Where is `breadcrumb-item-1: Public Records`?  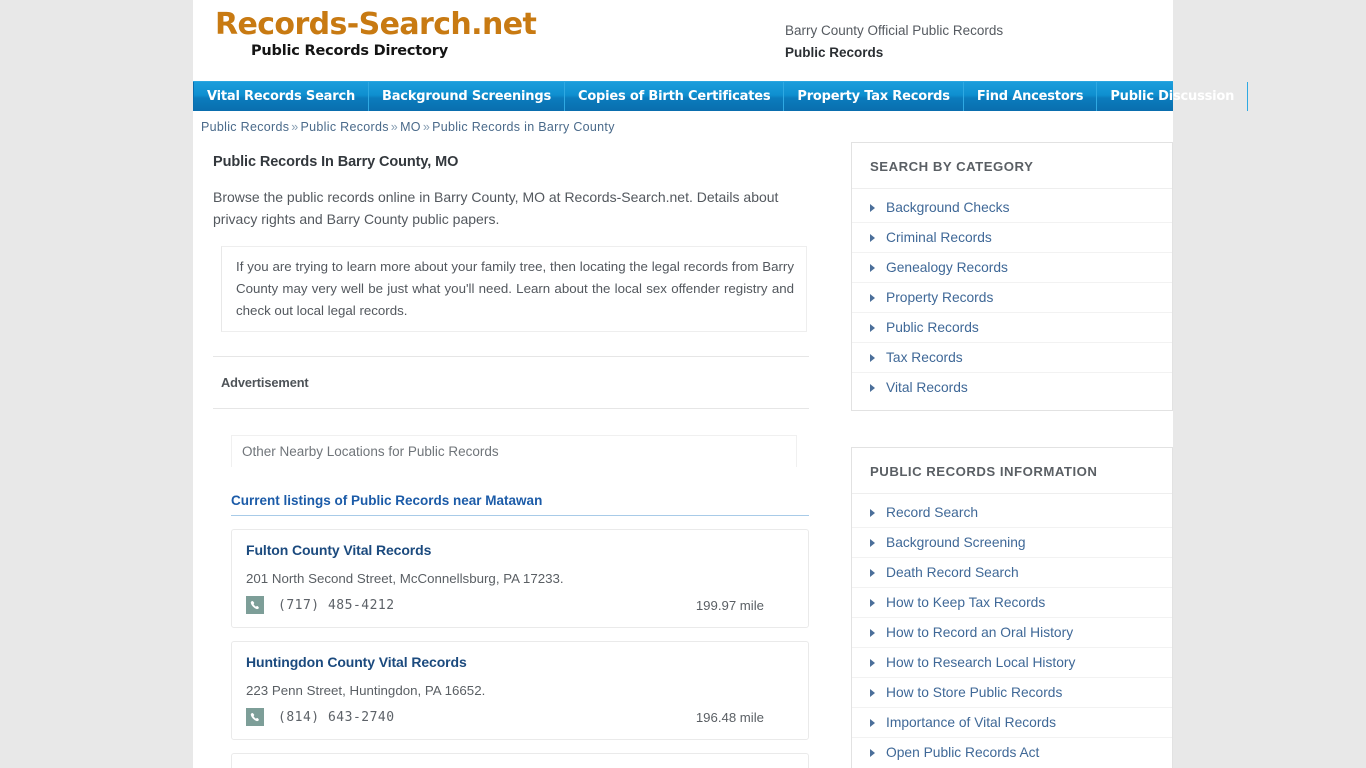 breadcrumb-item-1: Public Records is located at coordinates (245, 127).